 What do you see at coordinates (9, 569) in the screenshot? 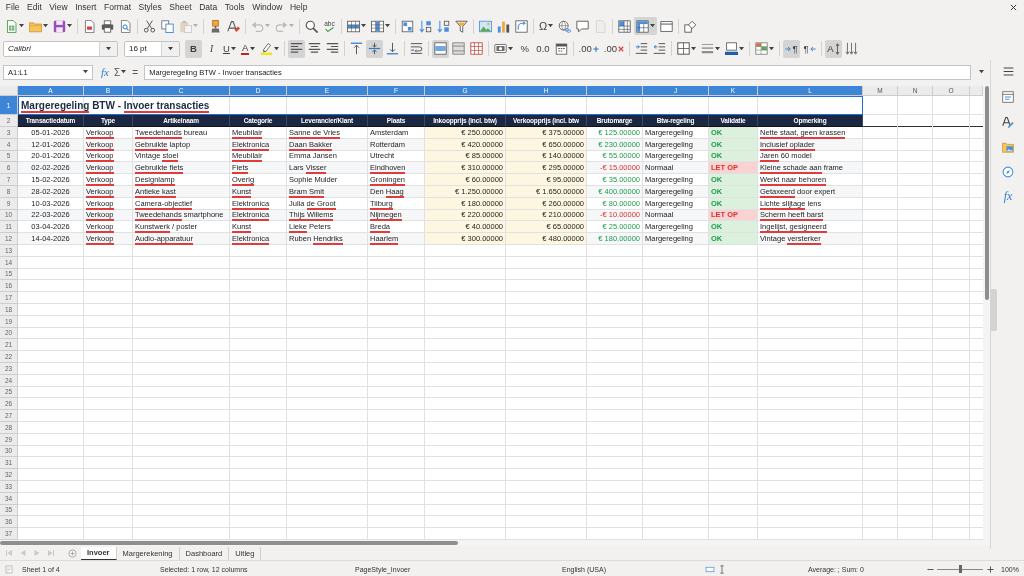
I see `document-icon` at bounding box center [9, 569].